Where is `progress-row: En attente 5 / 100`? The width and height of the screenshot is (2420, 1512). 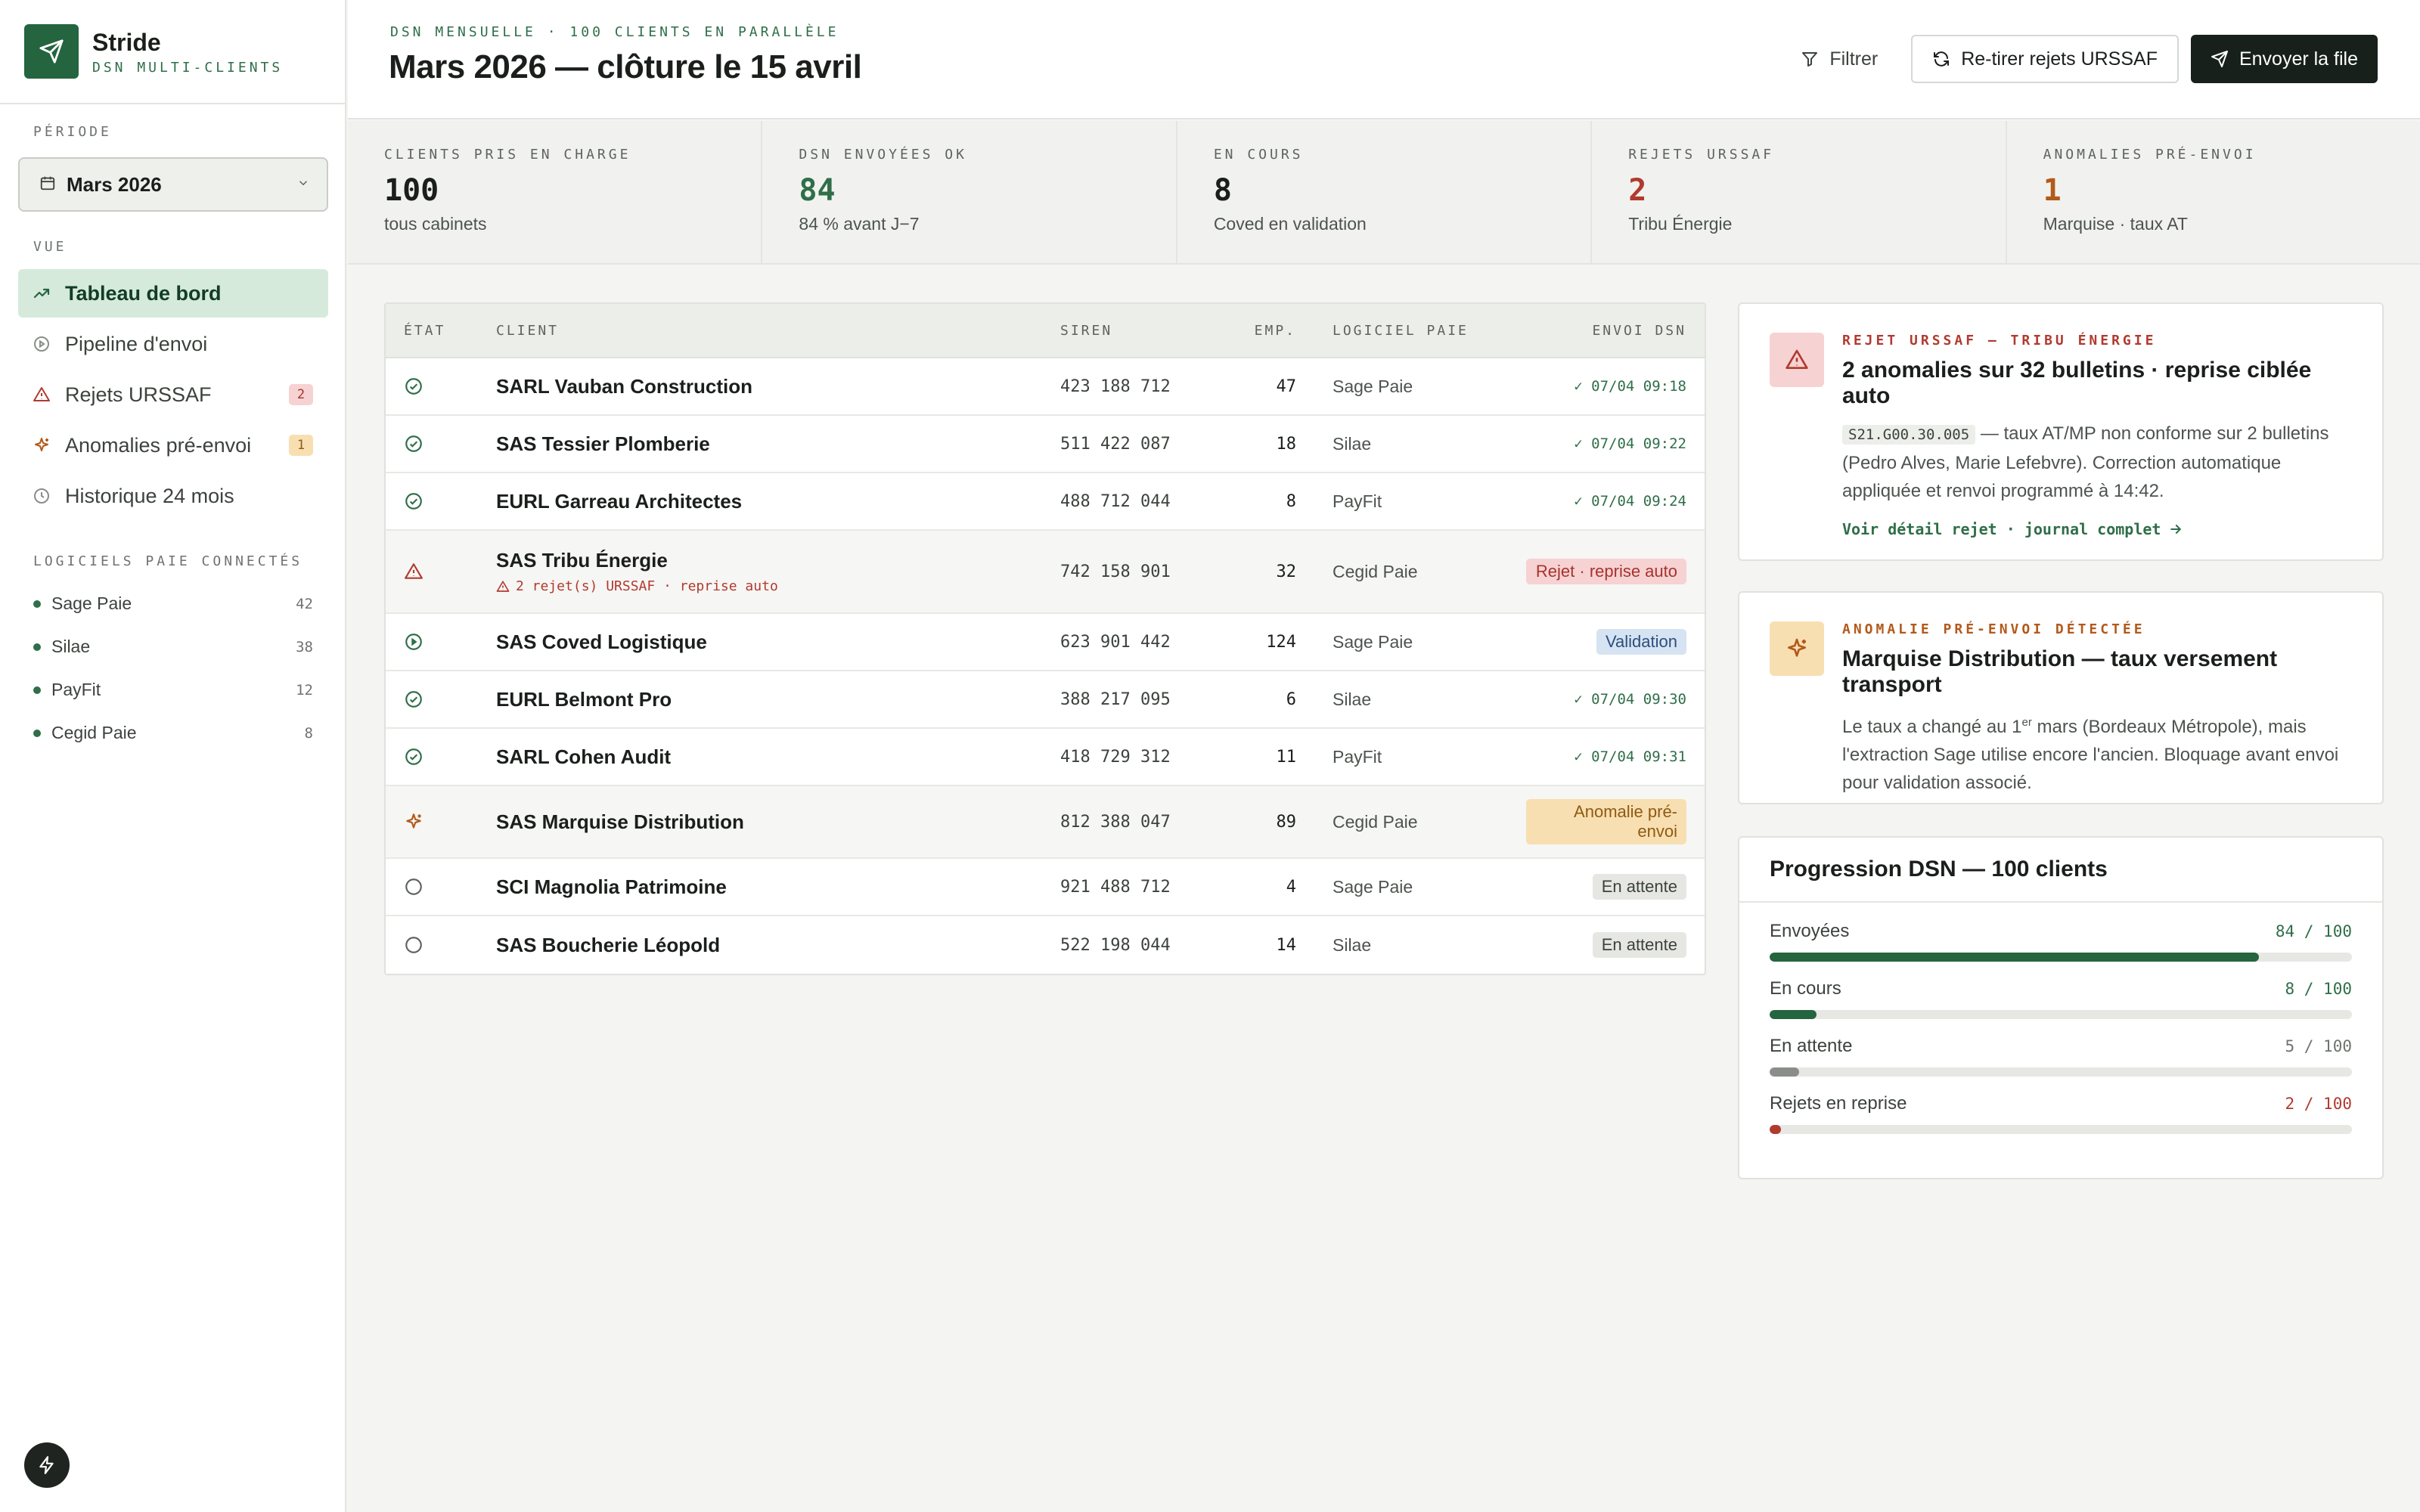
progress-row: En attente 5 / 100 is located at coordinates (2061, 1064).